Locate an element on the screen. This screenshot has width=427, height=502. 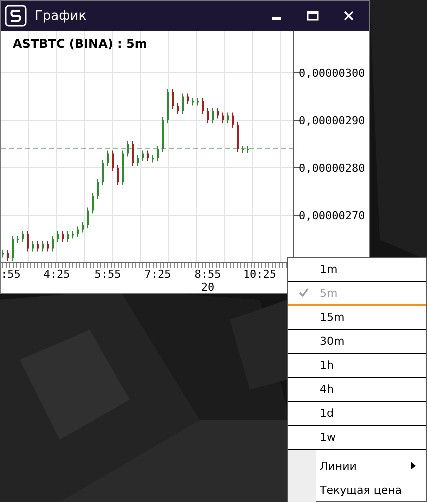
menu-item: Текущая цена is located at coordinates (371, 490).